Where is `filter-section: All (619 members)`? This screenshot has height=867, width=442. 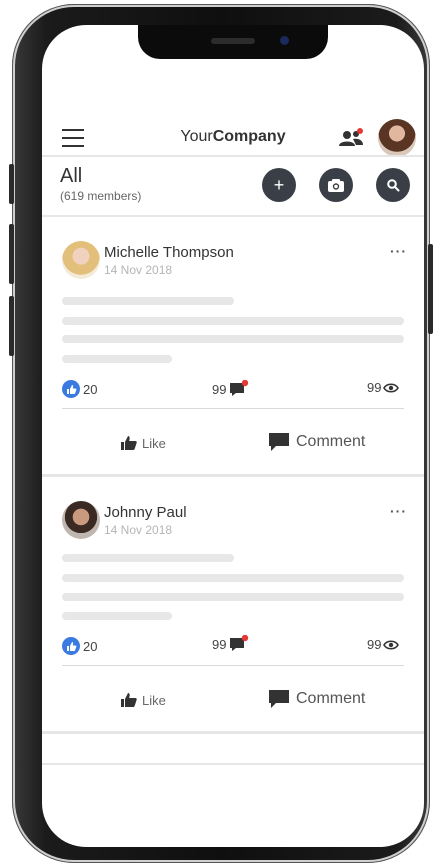 filter-section: All (619 members) is located at coordinates (100, 184).